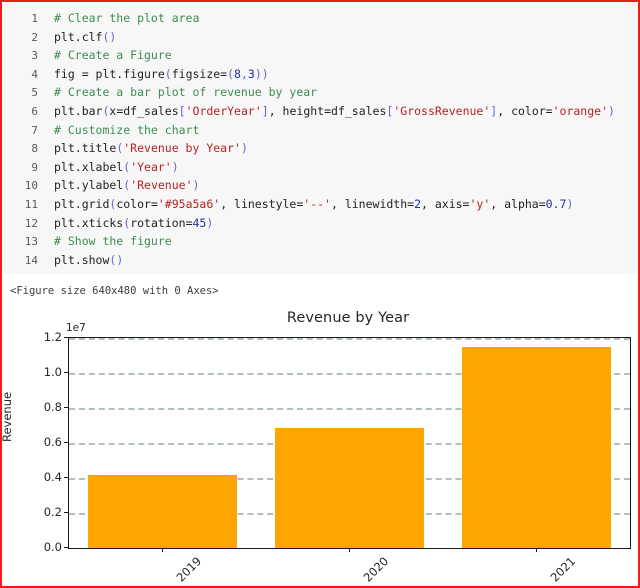 The width and height of the screenshot is (640, 588). Describe the element at coordinates (188, 569) in the screenshot. I see `x-tick-label: 2019` at that location.